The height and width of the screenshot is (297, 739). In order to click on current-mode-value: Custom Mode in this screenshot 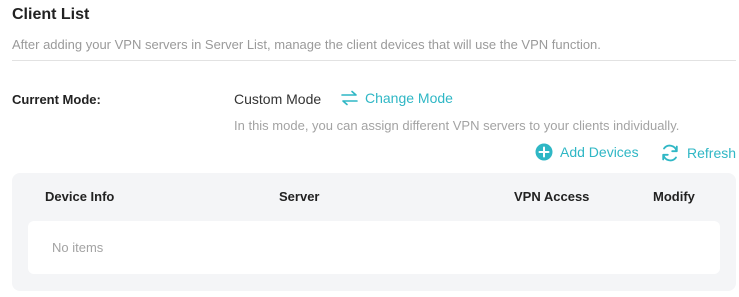, I will do `click(278, 99)`.